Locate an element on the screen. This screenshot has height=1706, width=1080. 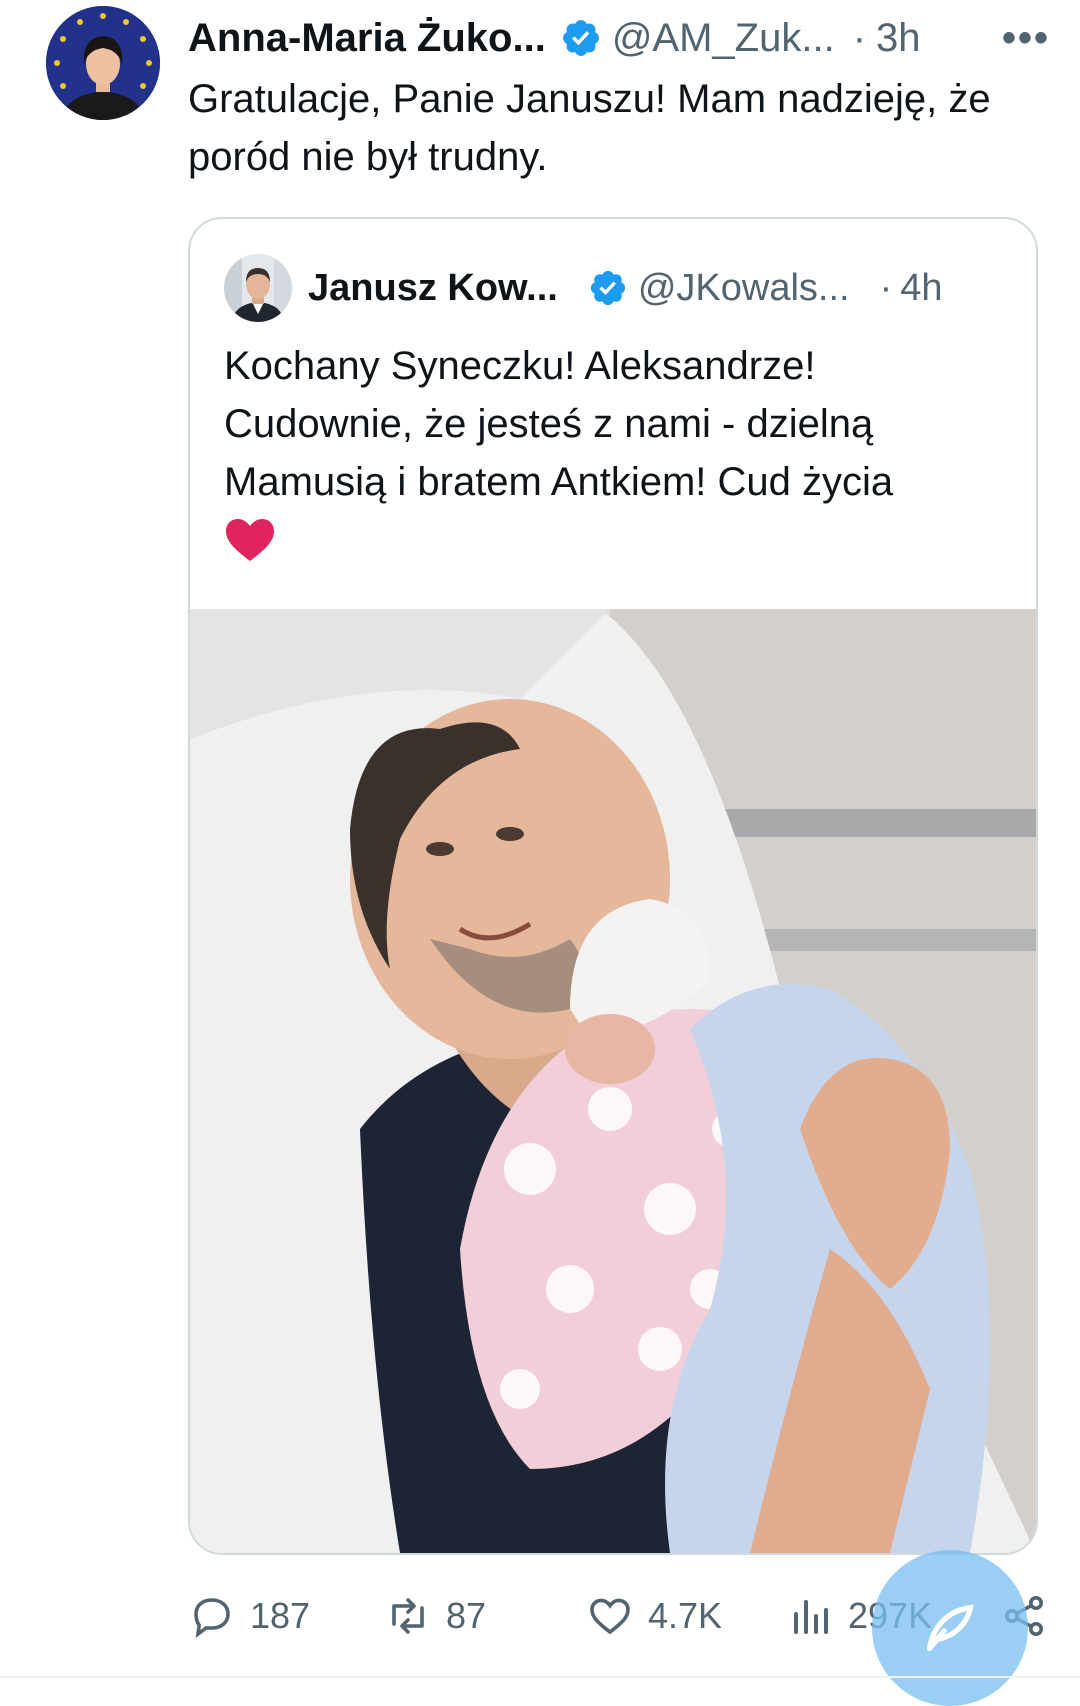
author-avatar is located at coordinates (103, 63).